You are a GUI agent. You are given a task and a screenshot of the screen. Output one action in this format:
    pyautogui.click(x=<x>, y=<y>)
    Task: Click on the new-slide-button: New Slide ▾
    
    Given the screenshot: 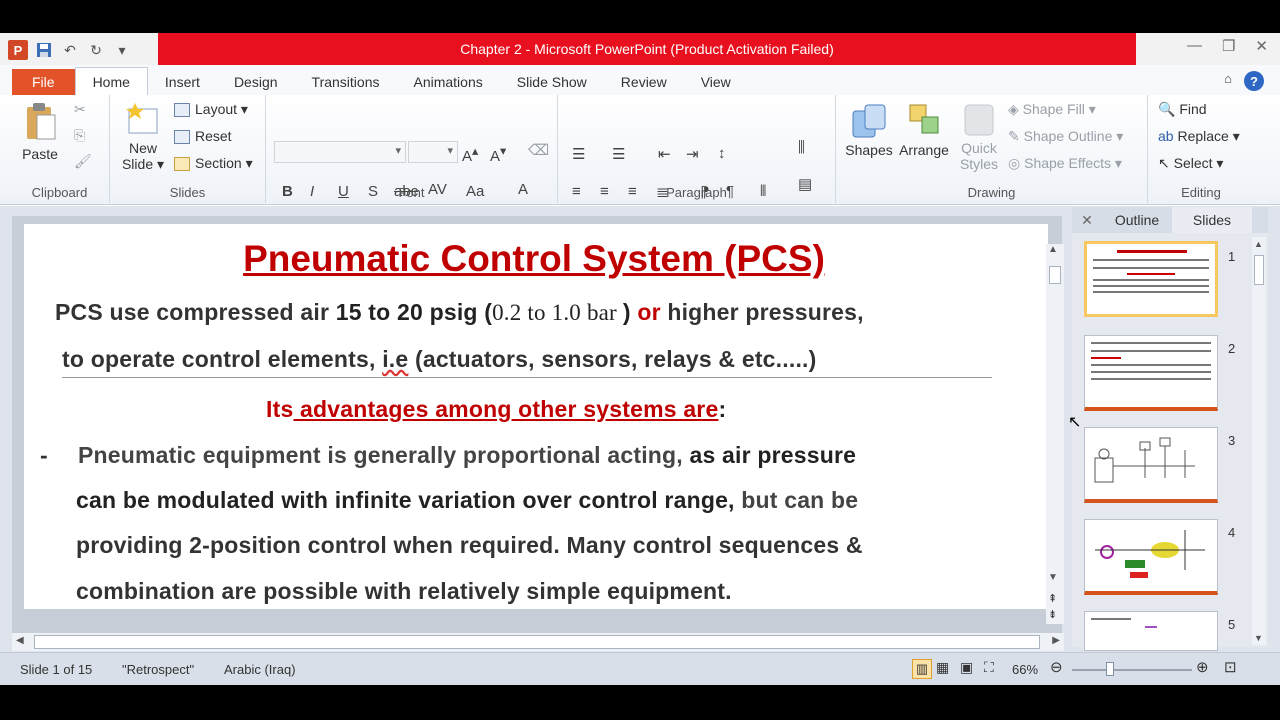 What is the action you would take?
    pyautogui.click(x=143, y=137)
    